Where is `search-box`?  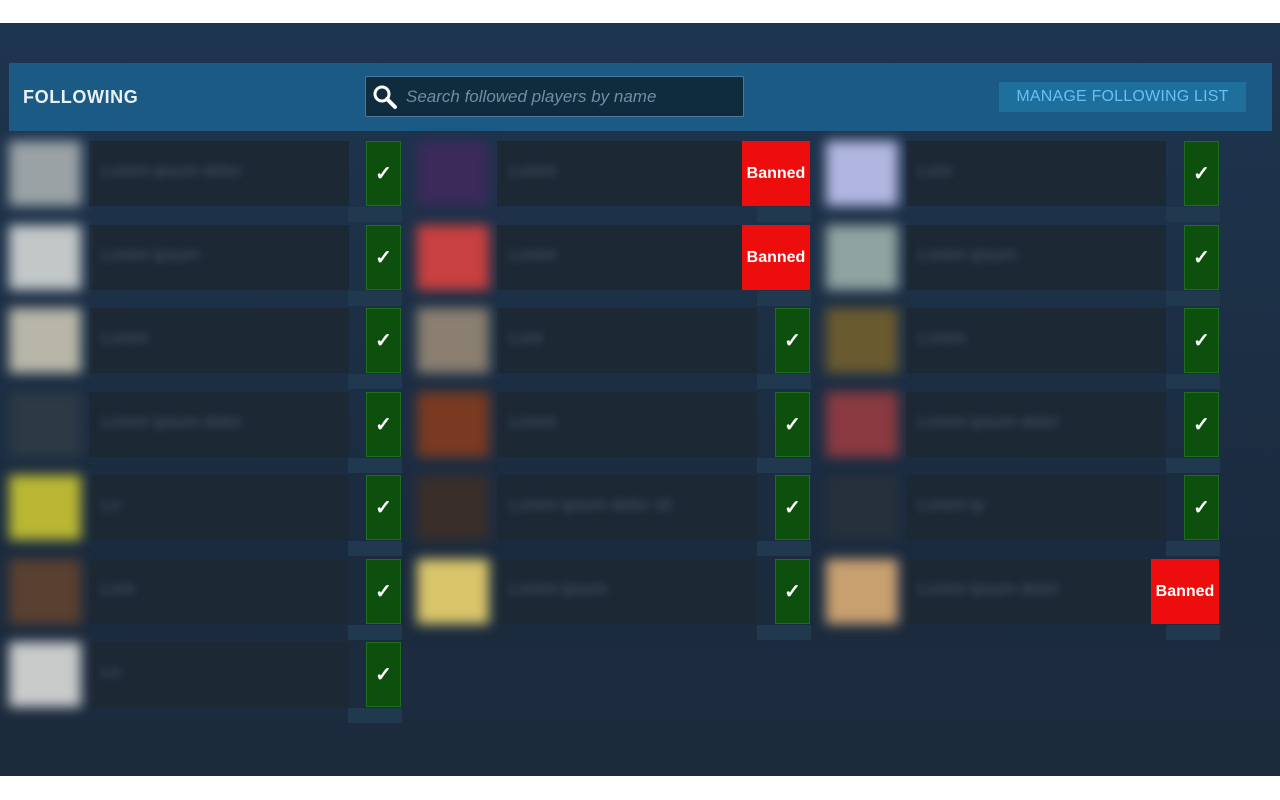
search-box is located at coordinates (554, 96).